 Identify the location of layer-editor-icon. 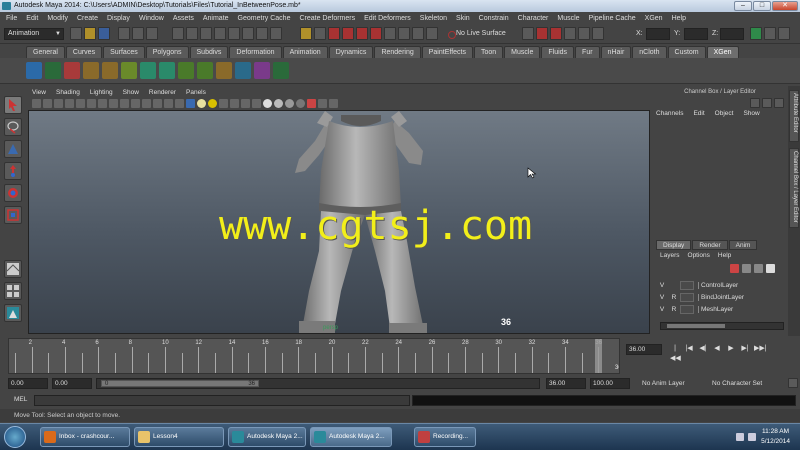
(767, 103).